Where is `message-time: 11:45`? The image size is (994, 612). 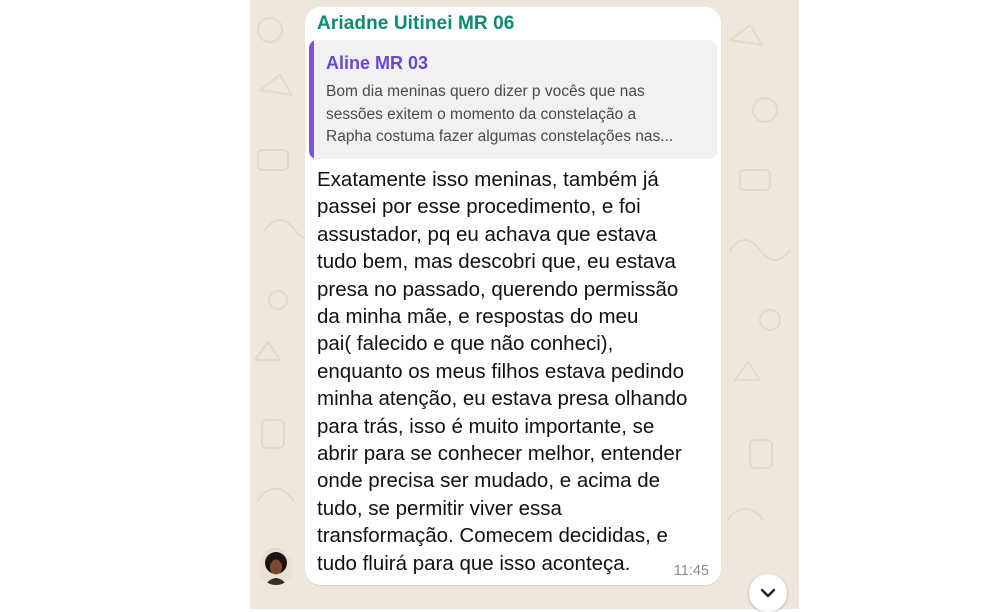 message-time: 11:45 is located at coordinates (691, 571).